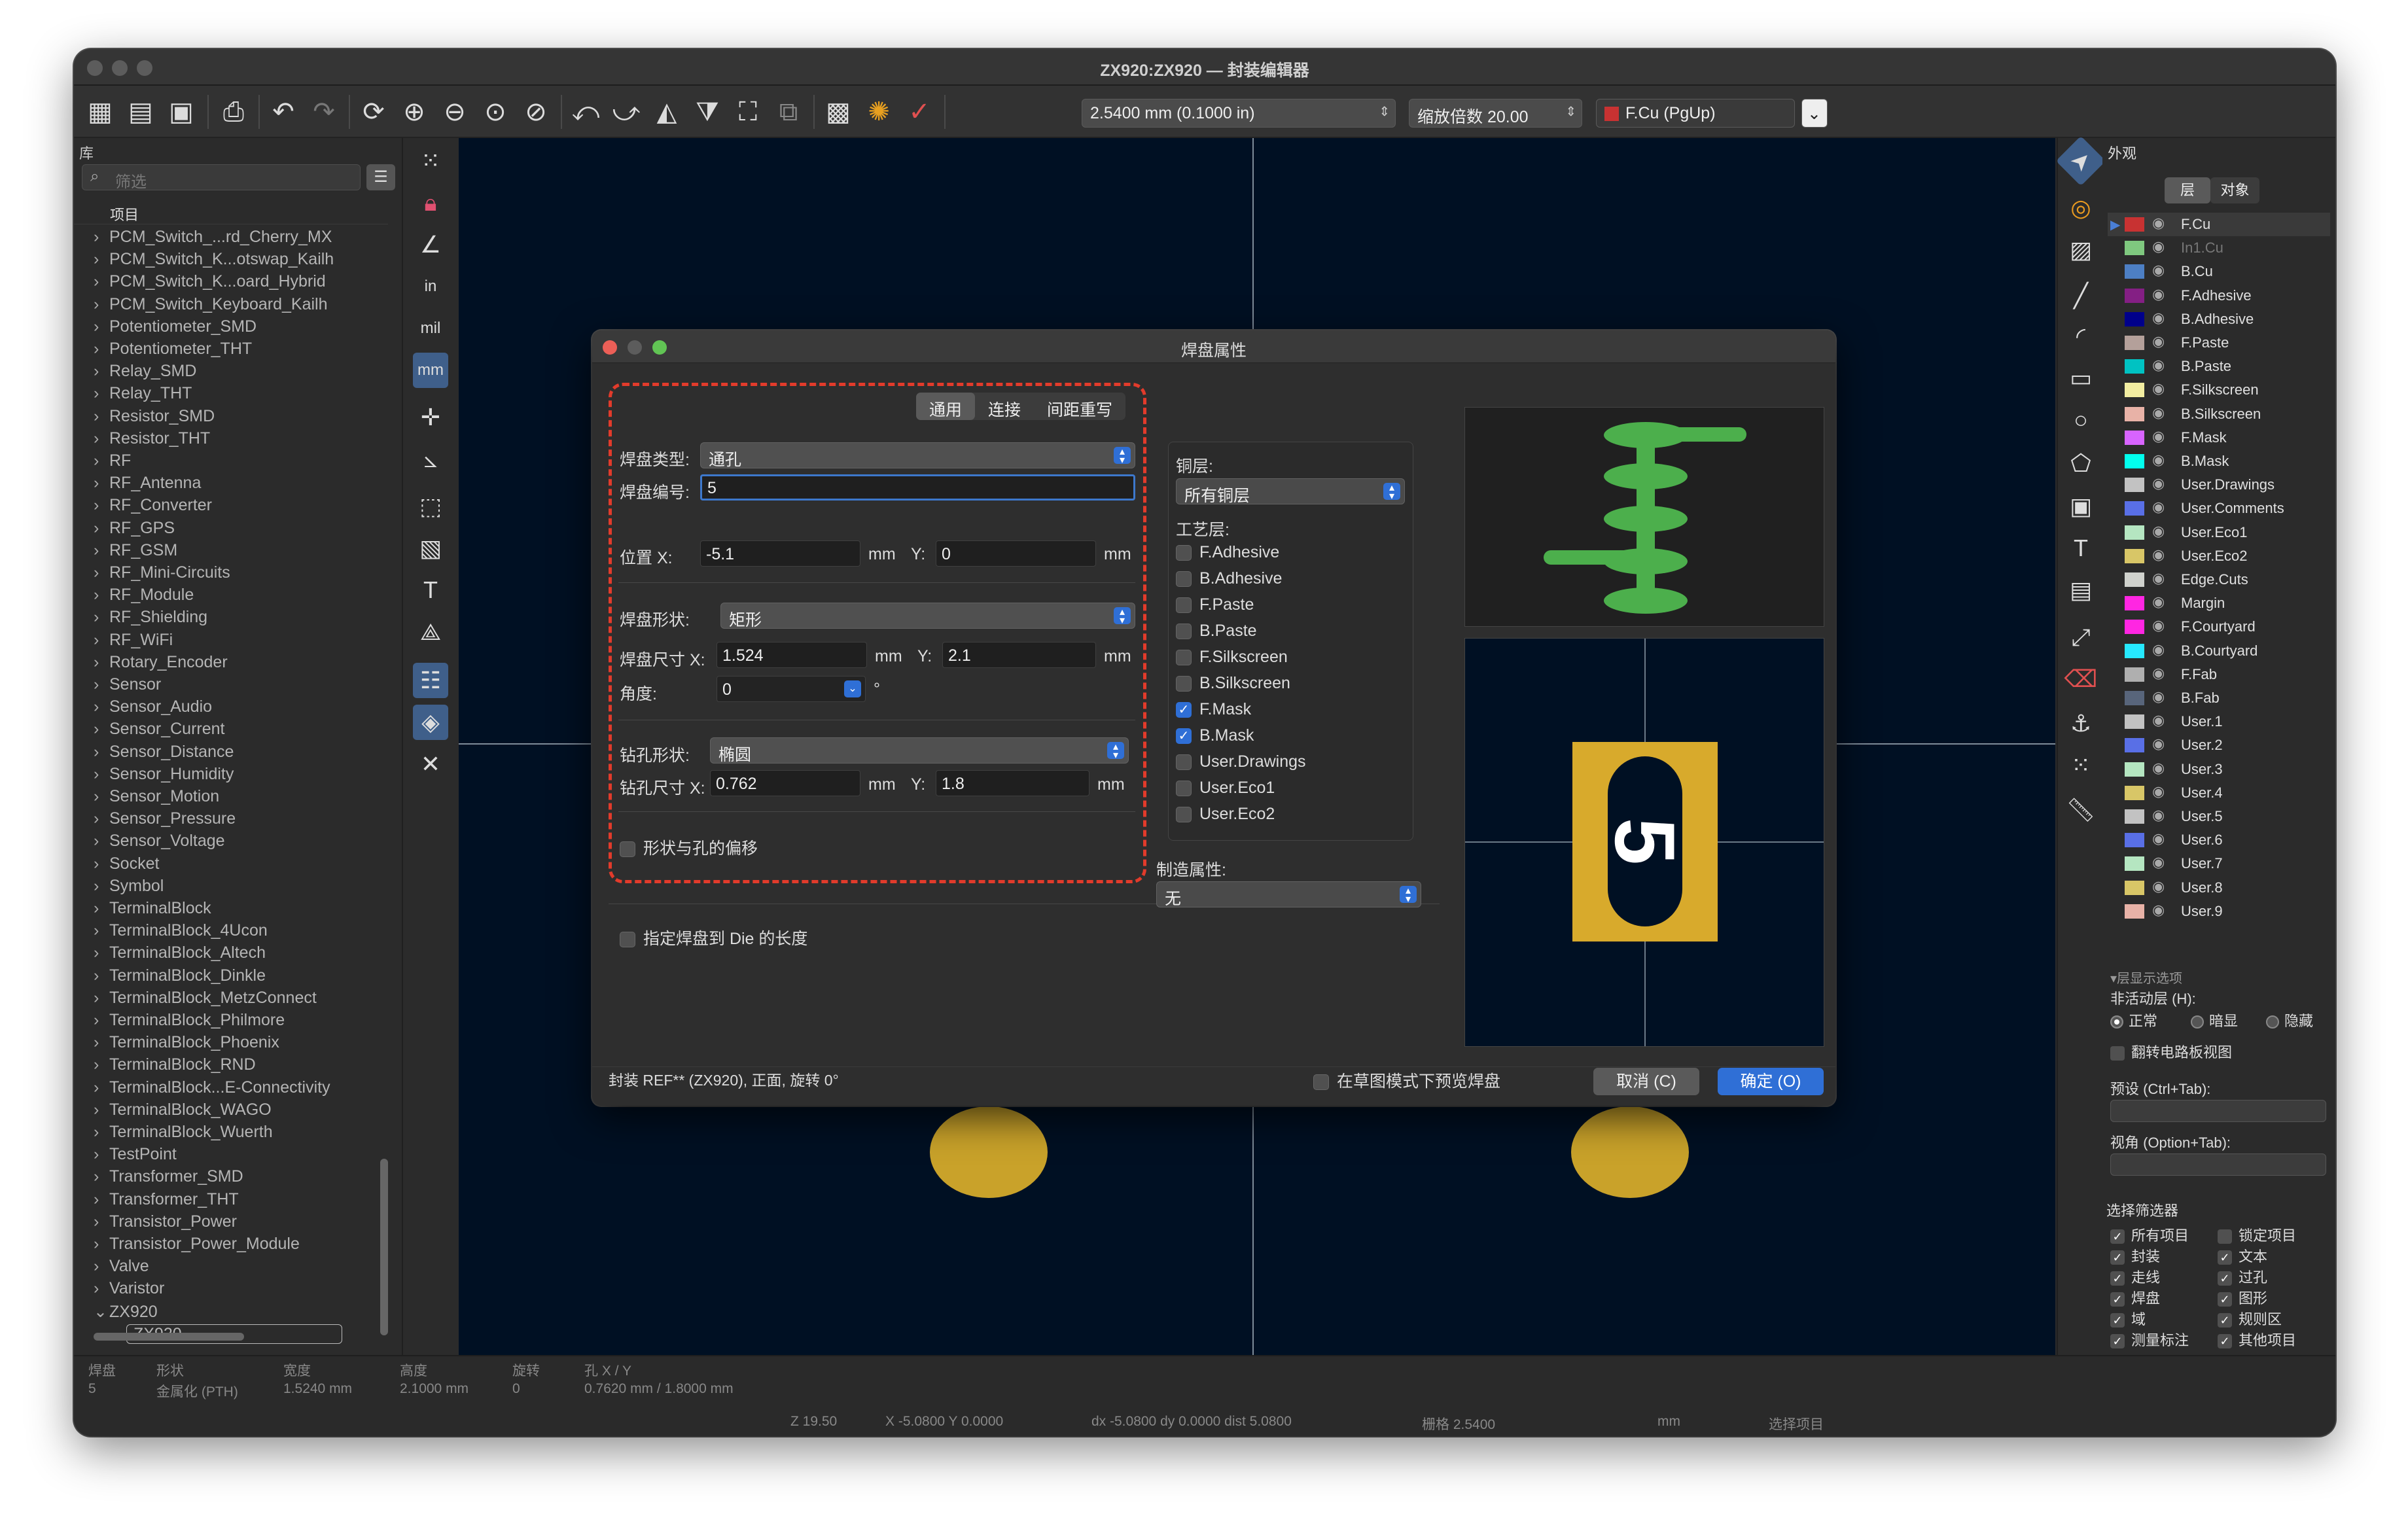 The height and width of the screenshot is (1531, 2408). I want to click on tab-objects: 对象, so click(2234, 190).